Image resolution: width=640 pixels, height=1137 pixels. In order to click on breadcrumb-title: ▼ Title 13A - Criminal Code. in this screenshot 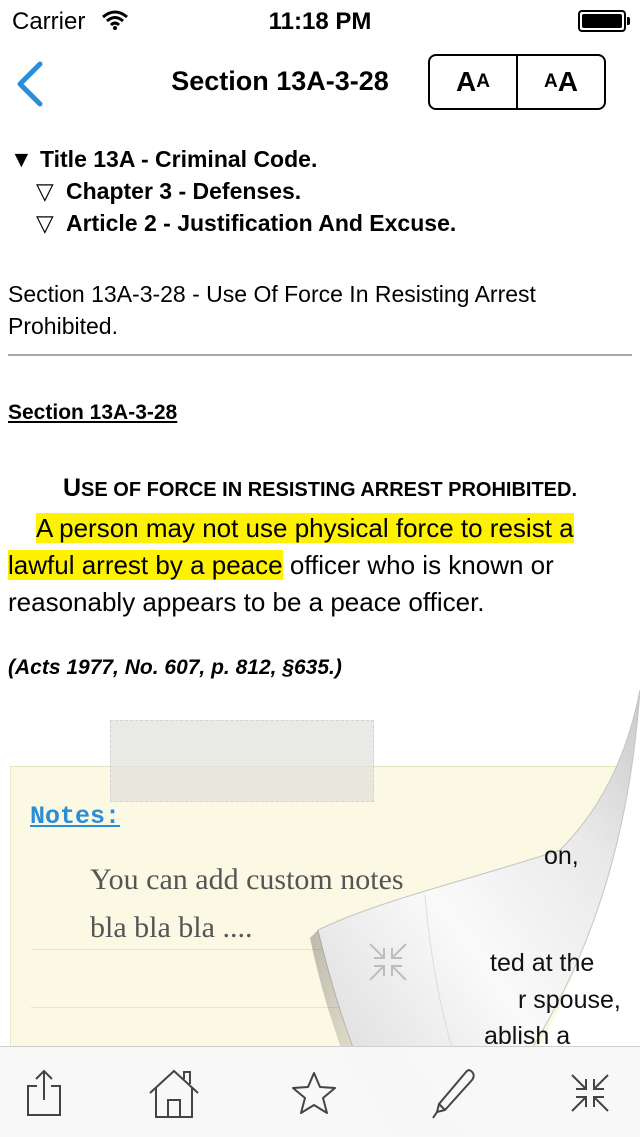, I will do `click(163, 159)`.